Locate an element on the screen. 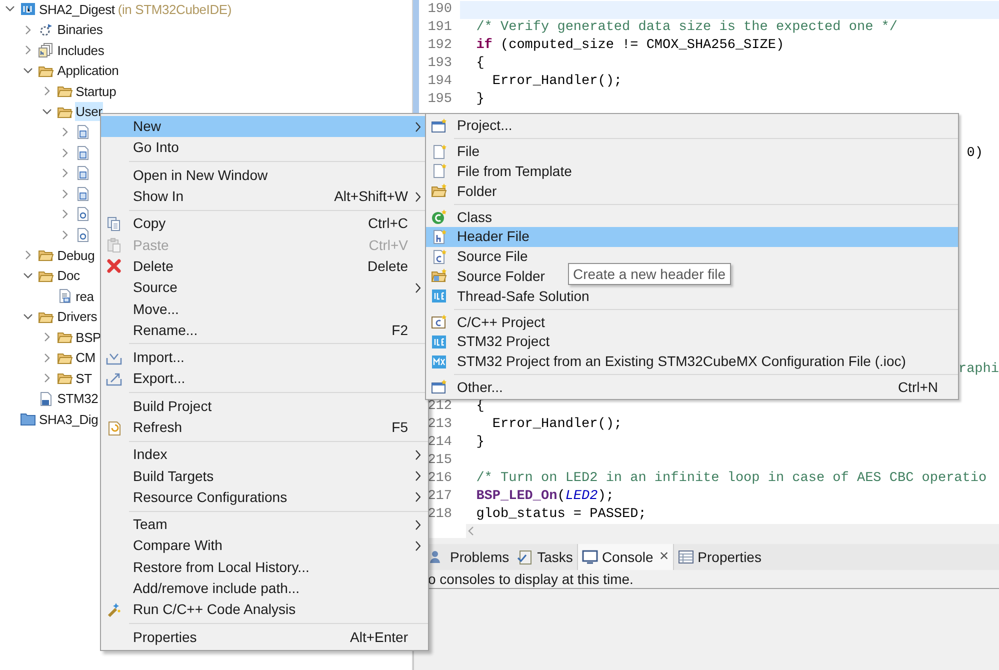  tree-item: STM32 is located at coordinates (78, 398).